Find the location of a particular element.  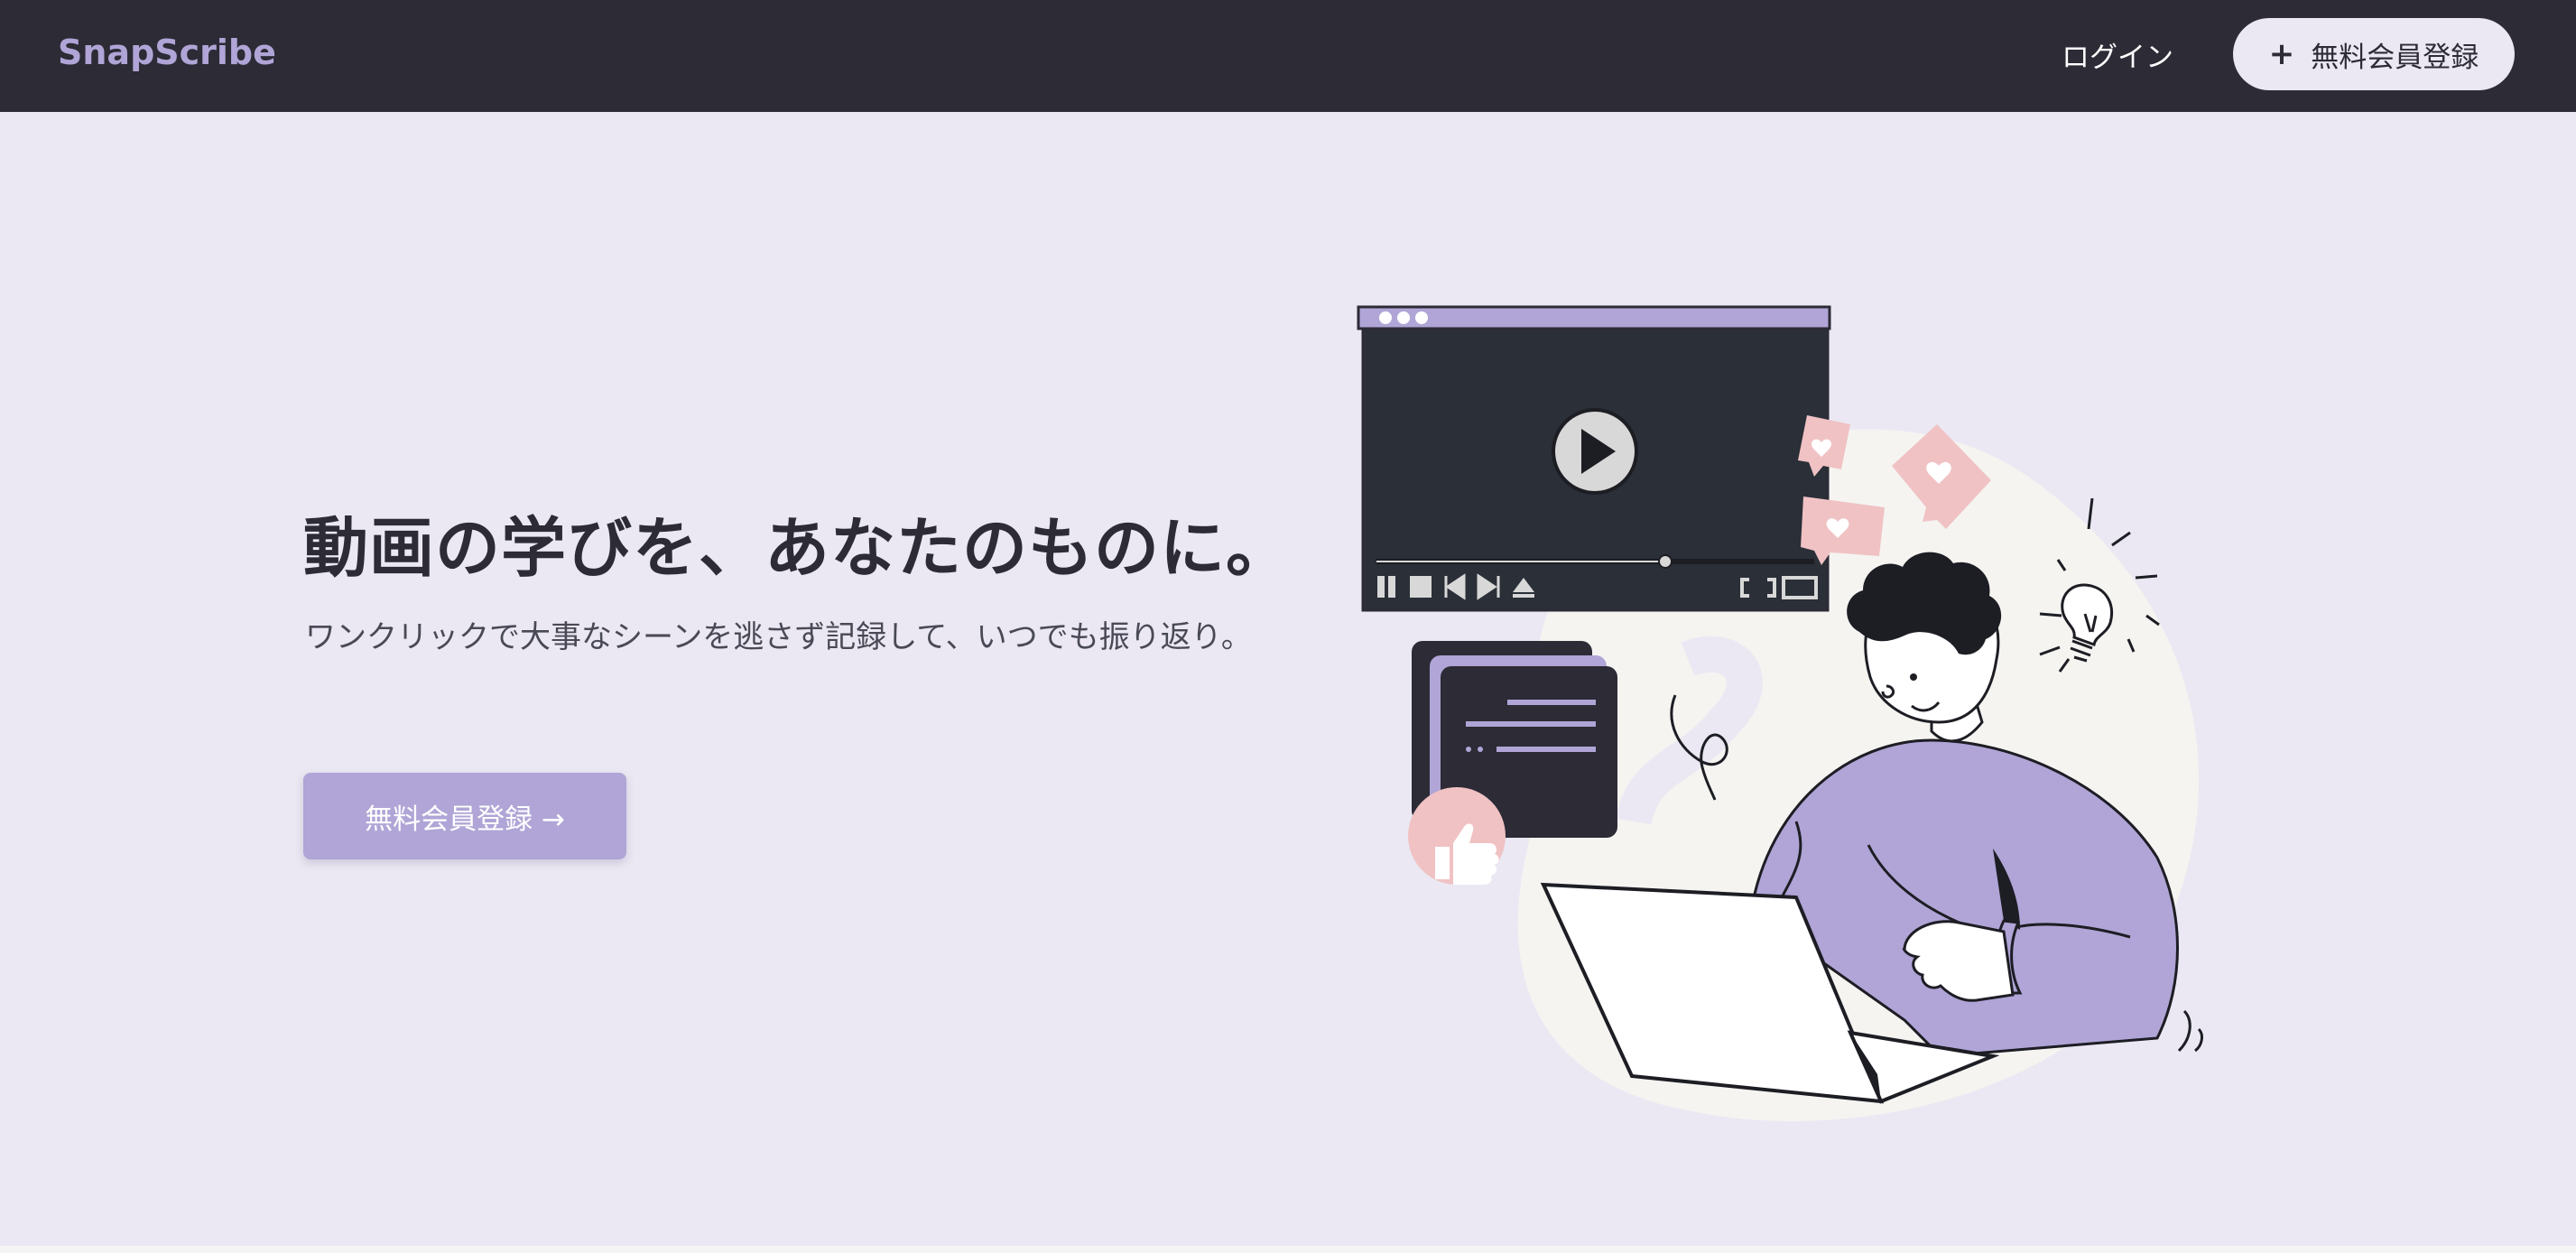

top-nav: SnapScribe ログイン + 無料会員登録 is located at coordinates (1288, 56).